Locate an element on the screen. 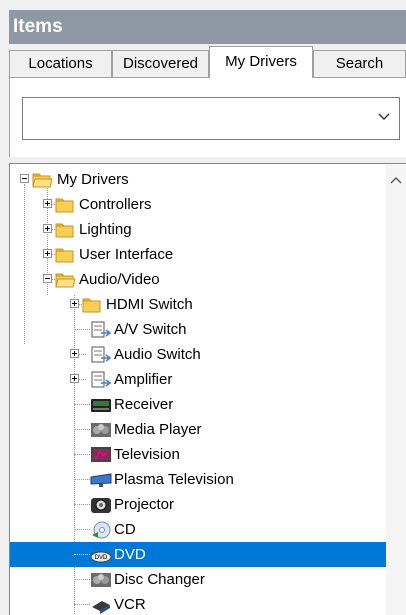  dvd-icon: DVD is located at coordinates (101, 555).